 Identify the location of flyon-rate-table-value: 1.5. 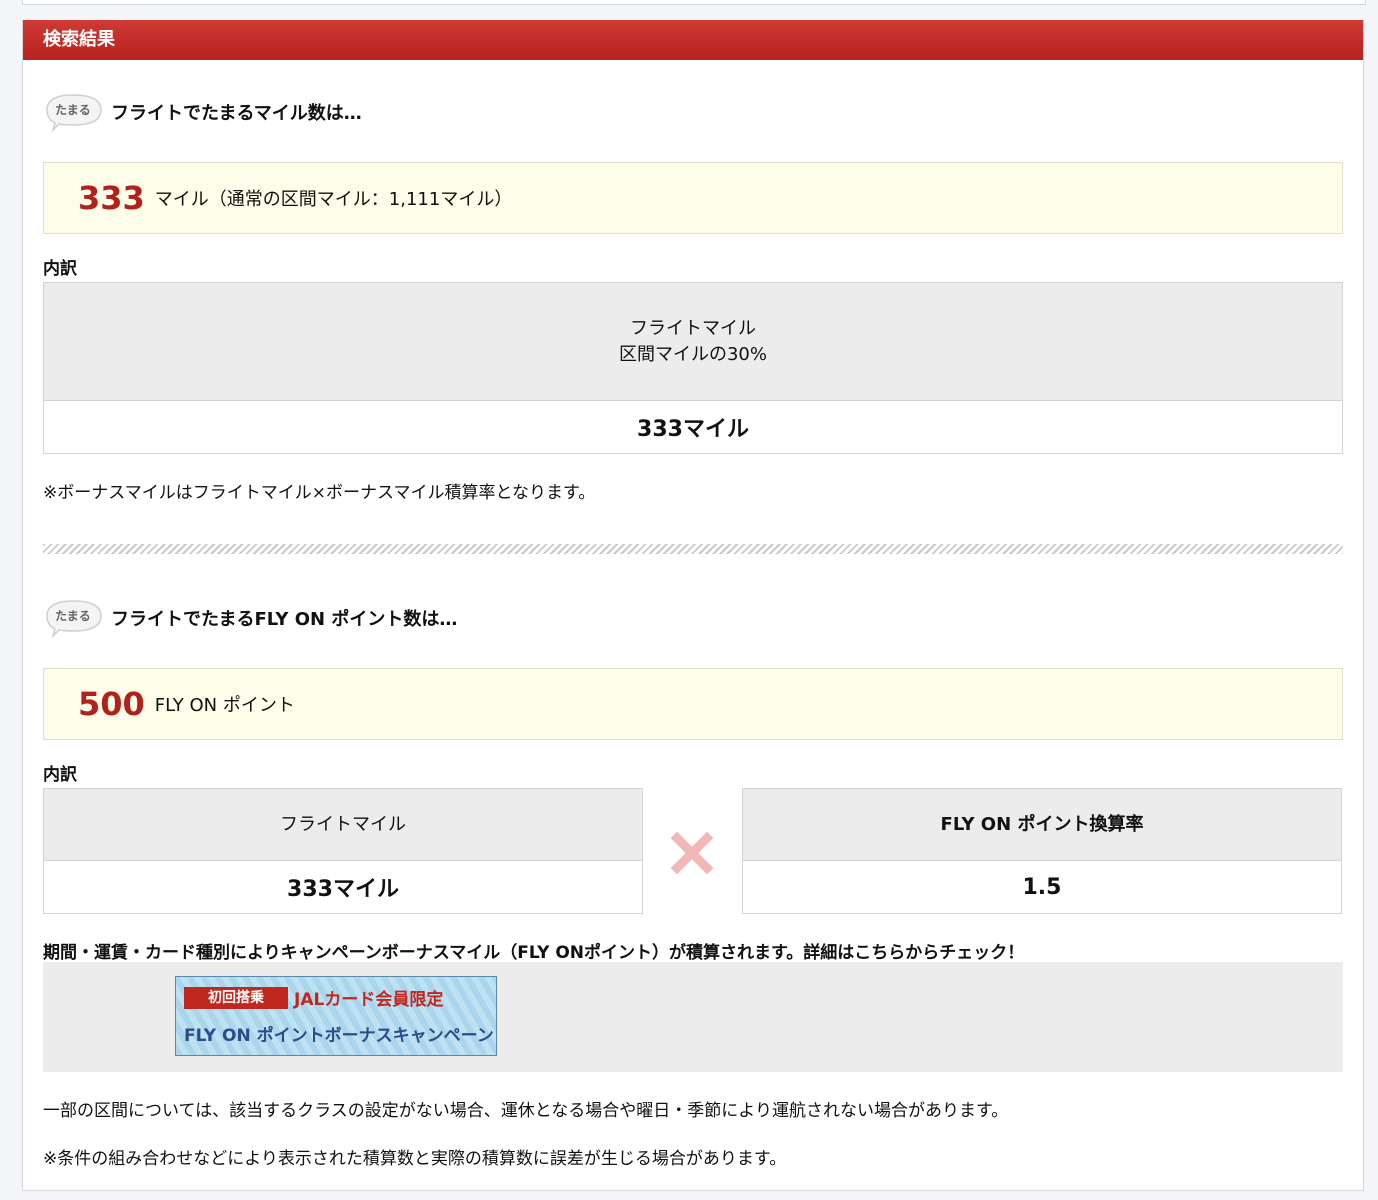
(1042, 887).